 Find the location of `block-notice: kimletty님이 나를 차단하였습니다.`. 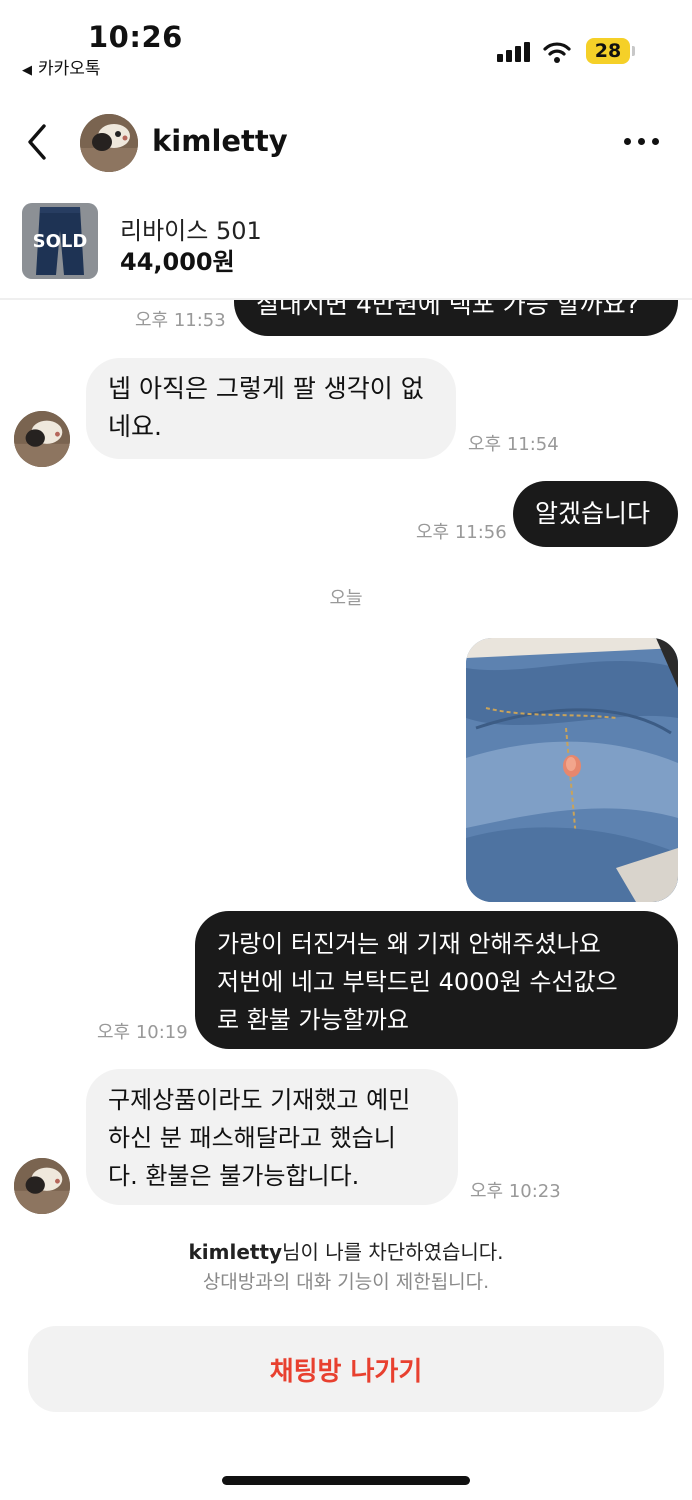

block-notice: kimletty님이 나를 차단하였습니다. is located at coordinates (346, 1250).